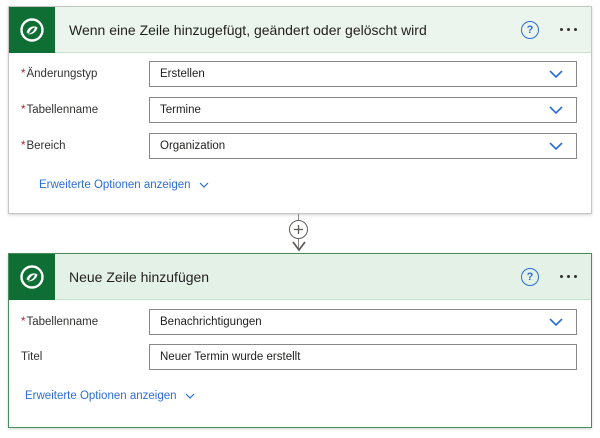  I want to click on action-table-name-dropdown: Benachrichtigungen, so click(363, 322).